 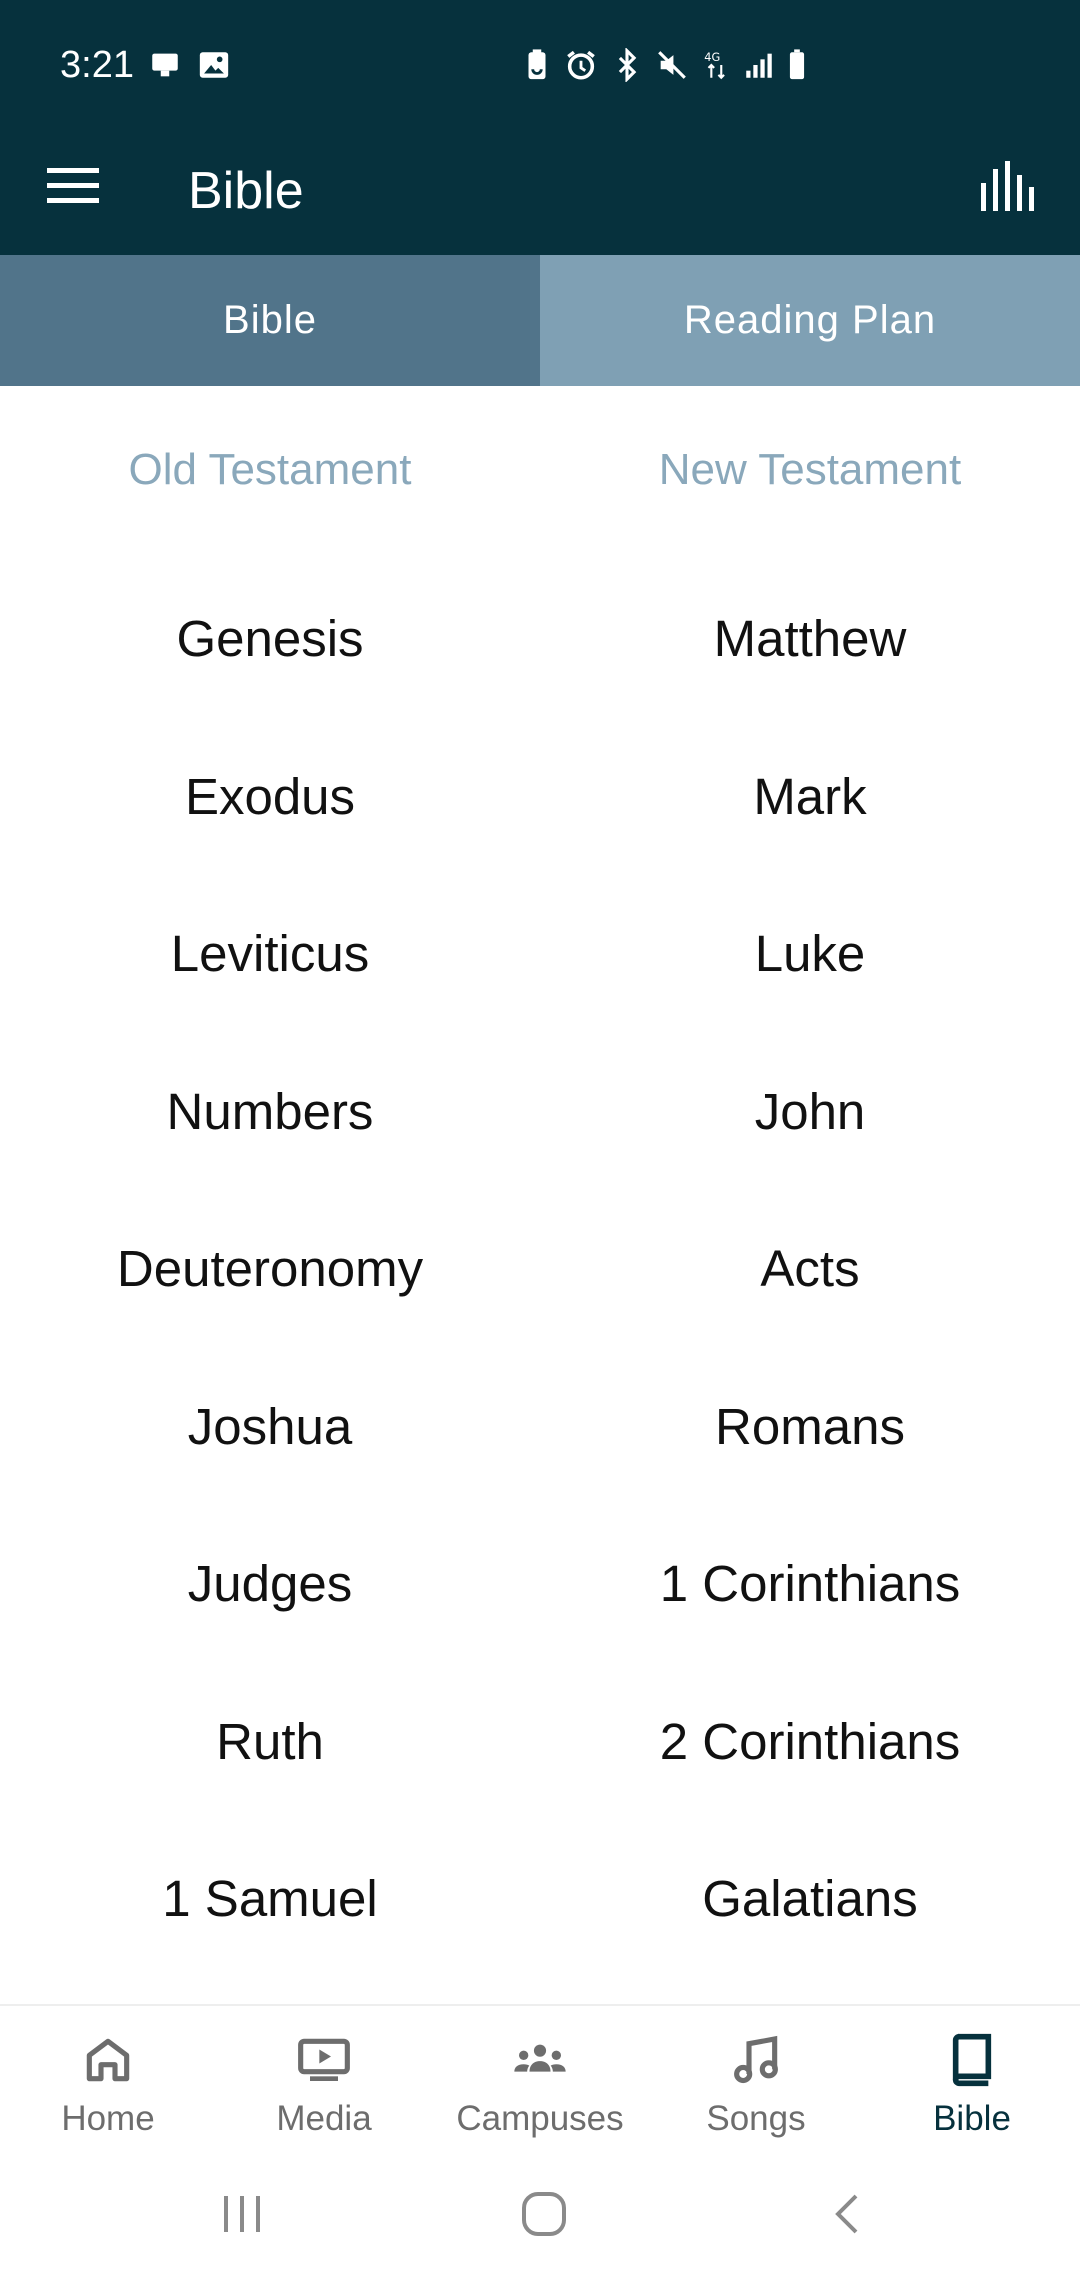 What do you see at coordinates (270, 1112) in the screenshot?
I see `book-item: Numbers` at bounding box center [270, 1112].